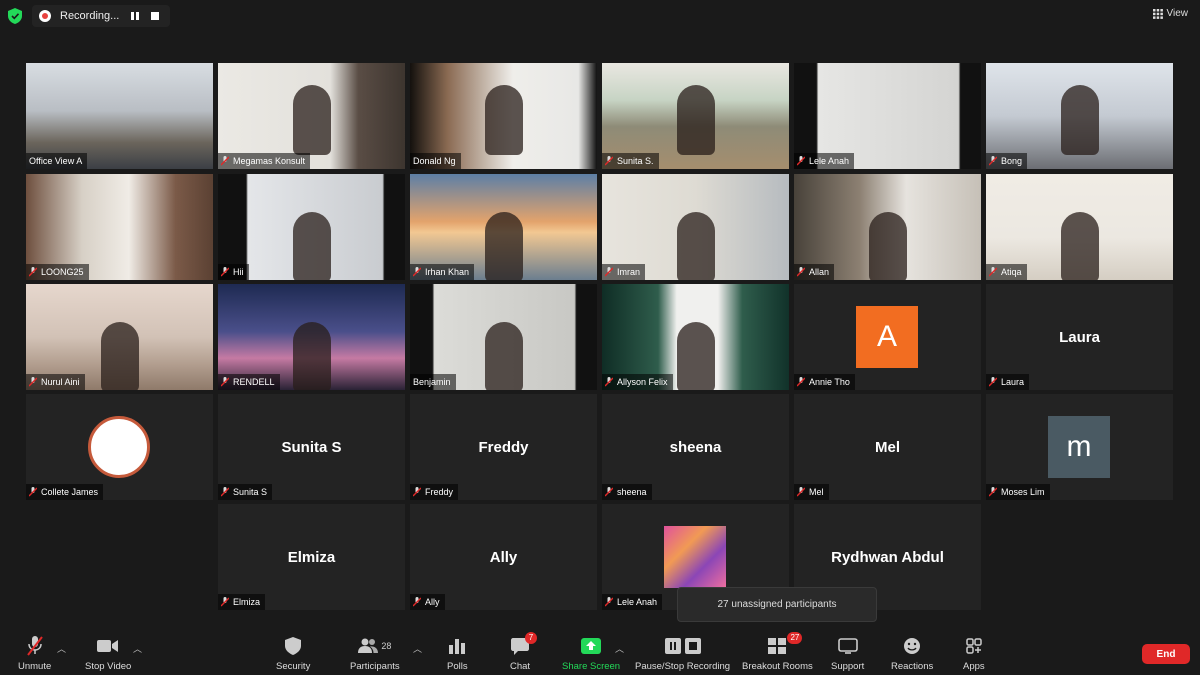  I want to click on participants-button: 28 Participants, so click(375, 653).